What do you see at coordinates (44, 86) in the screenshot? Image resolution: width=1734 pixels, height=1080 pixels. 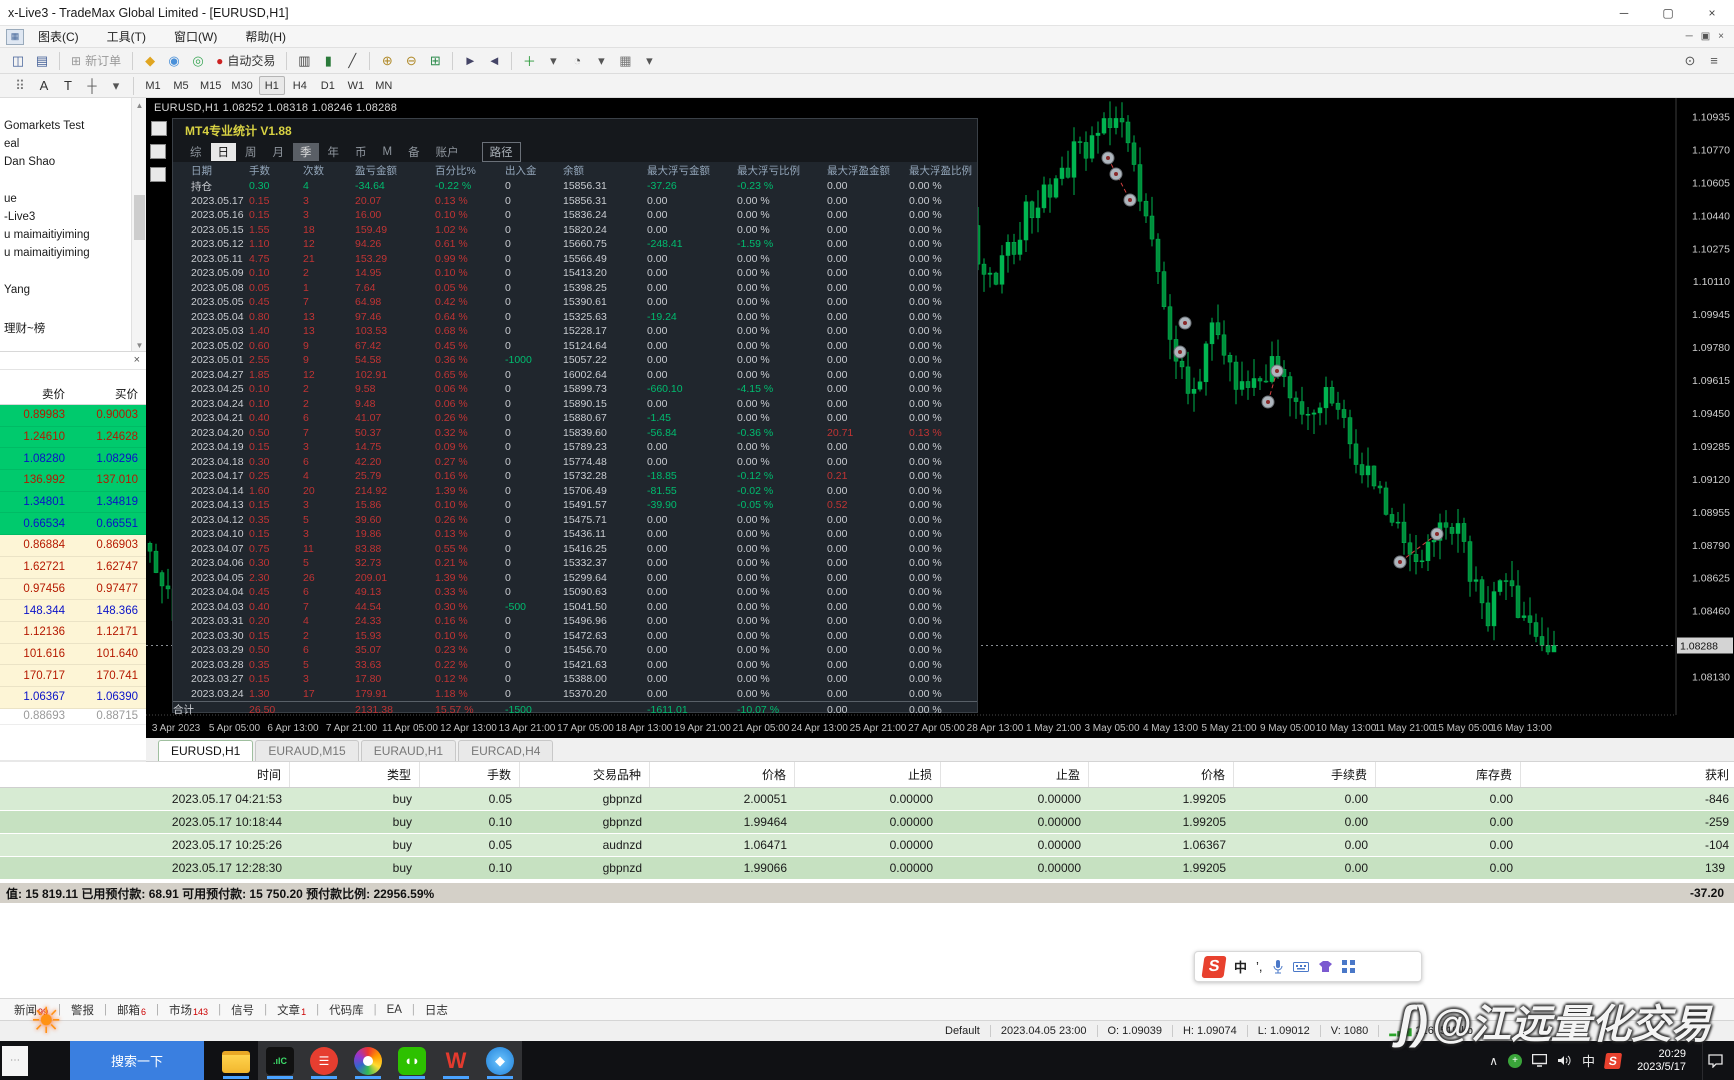 I see `text-a-icon: A` at bounding box center [44, 86].